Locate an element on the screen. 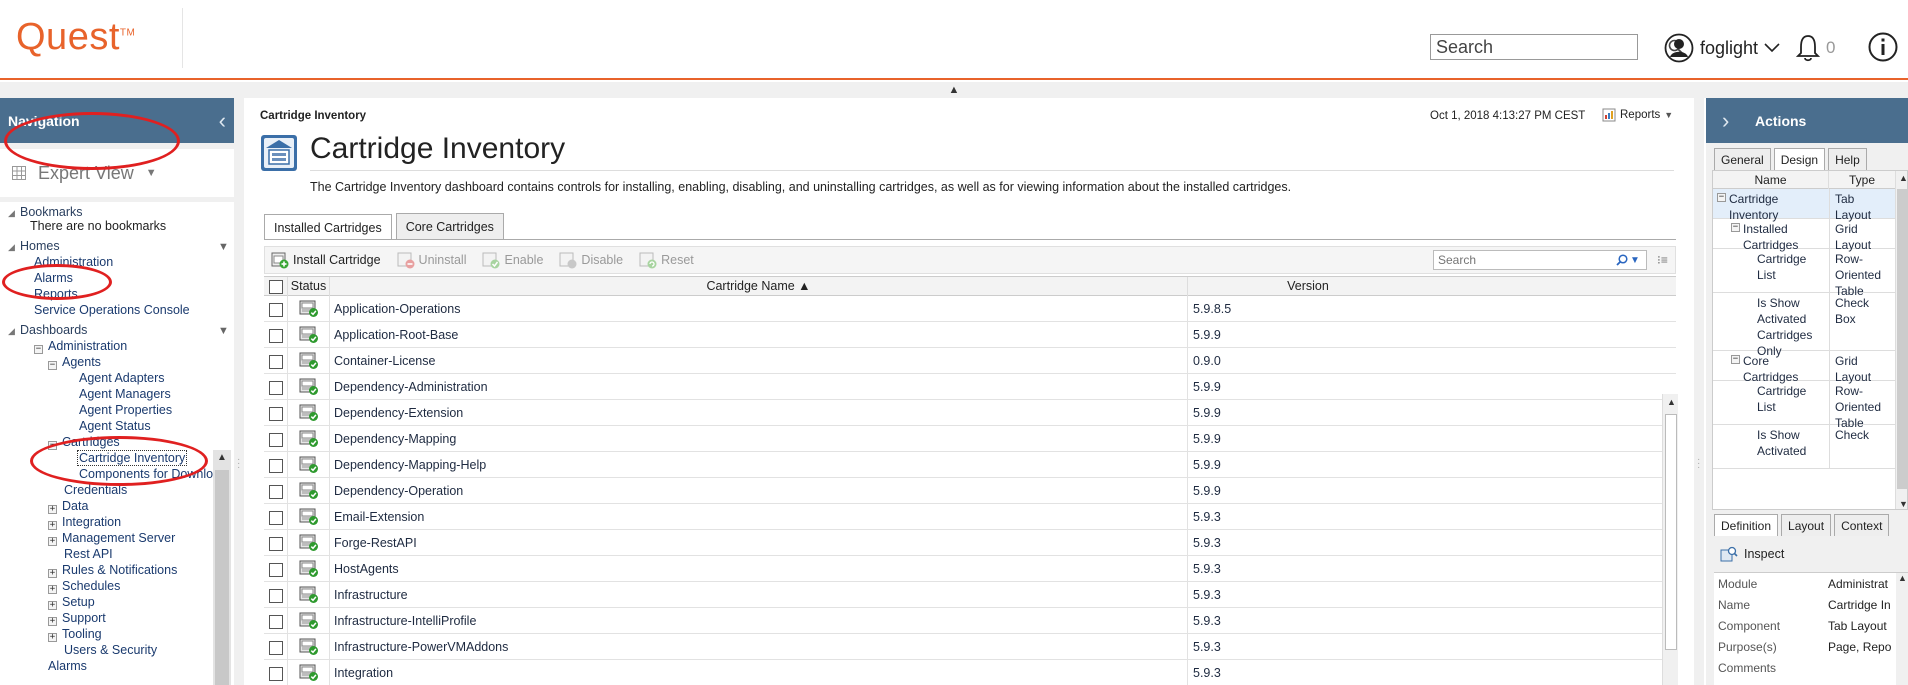 Image resolution: width=1908 pixels, height=685 pixels. home-item-alarms: Alarms is located at coordinates (53, 278).